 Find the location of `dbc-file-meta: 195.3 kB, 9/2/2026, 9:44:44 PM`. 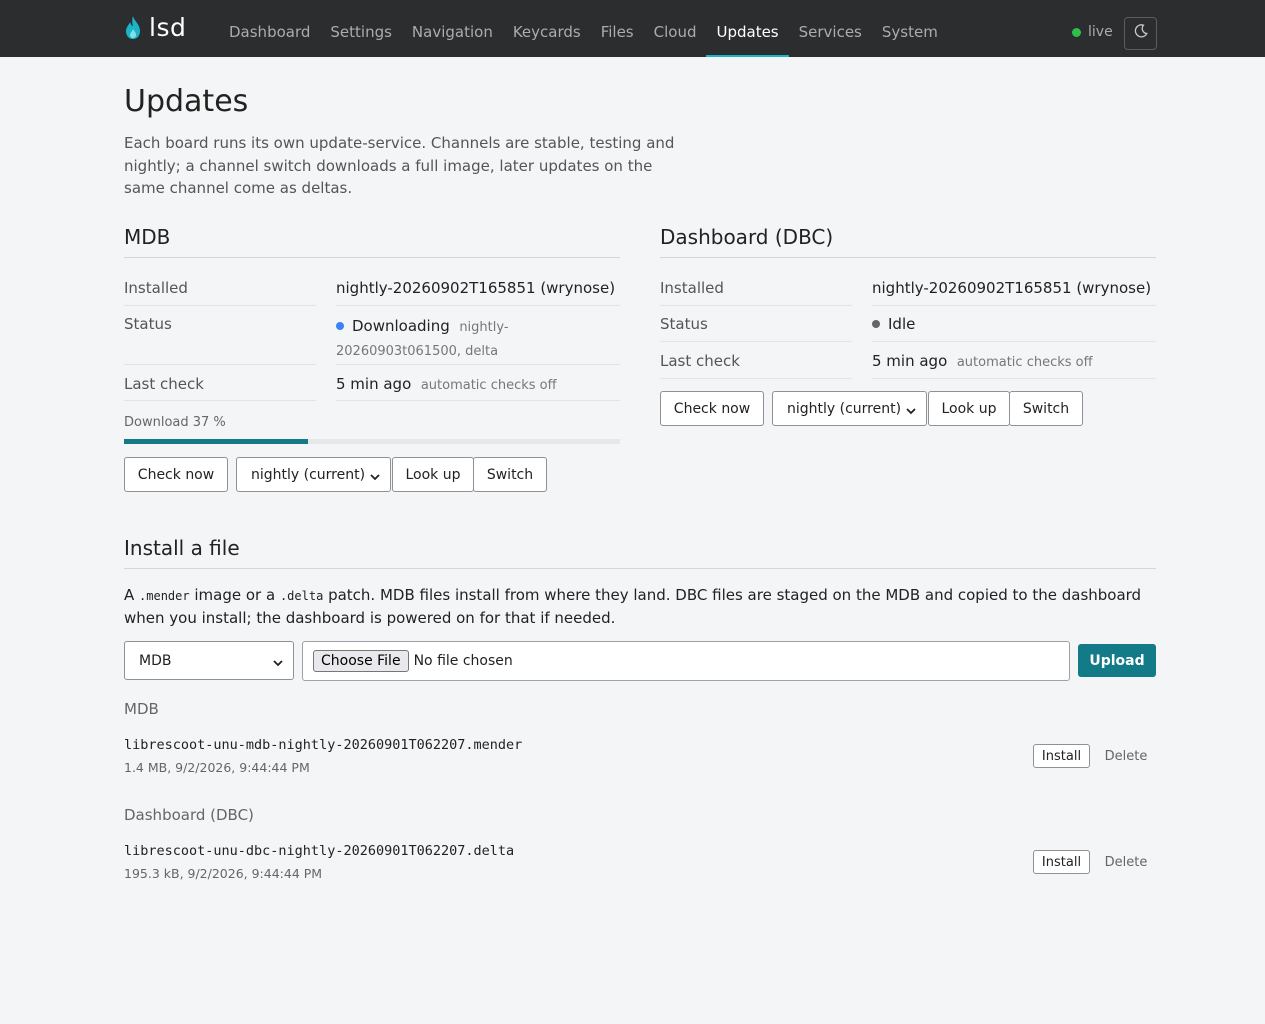

dbc-file-meta: 195.3 kB, 9/2/2026, 9:44:44 PM is located at coordinates (223, 873).